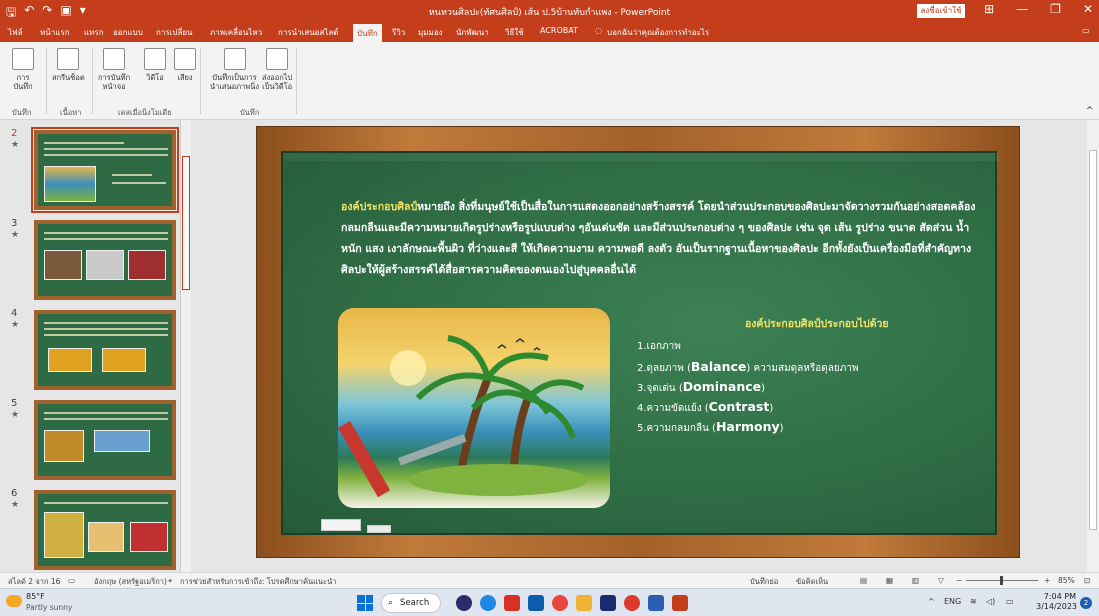  What do you see at coordinates (488, 603) in the screenshot?
I see `edge-icon` at bounding box center [488, 603].